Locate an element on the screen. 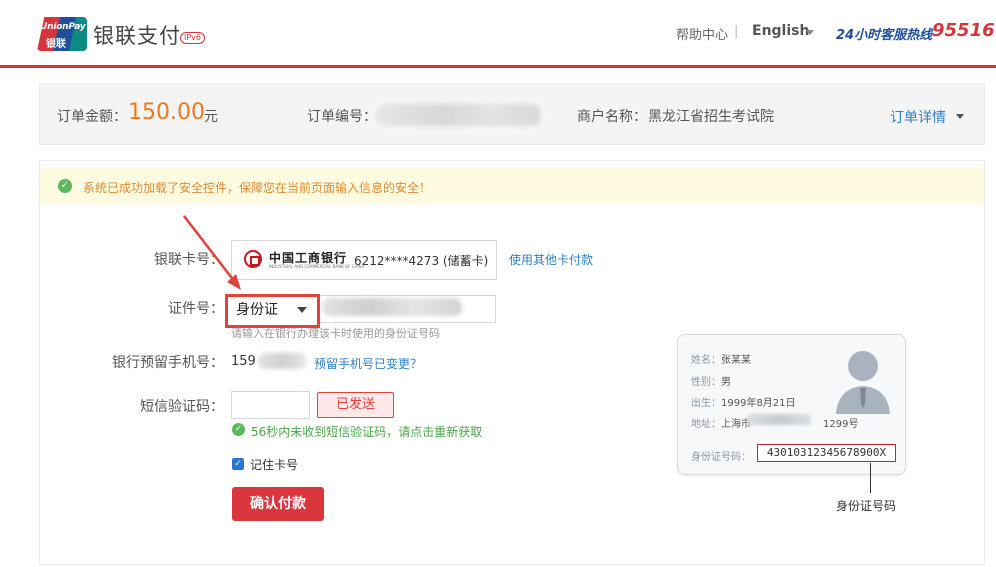  order-amount: 150.00 is located at coordinates (166, 112).